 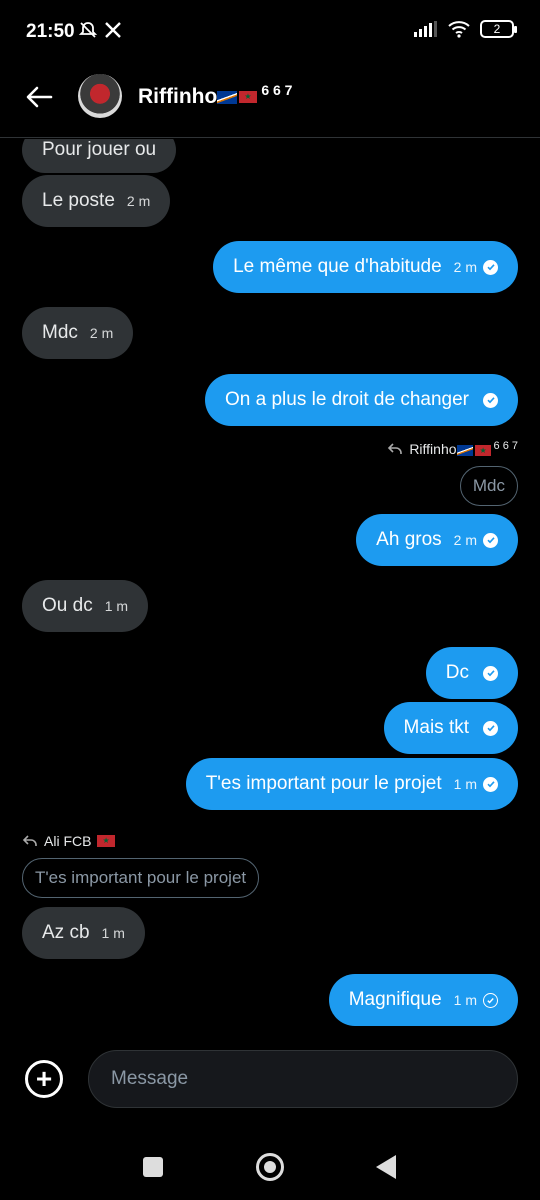 What do you see at coordinates (303, 1079) in the screenshot?
I see `message-input` at bounding box center [303, 1079].